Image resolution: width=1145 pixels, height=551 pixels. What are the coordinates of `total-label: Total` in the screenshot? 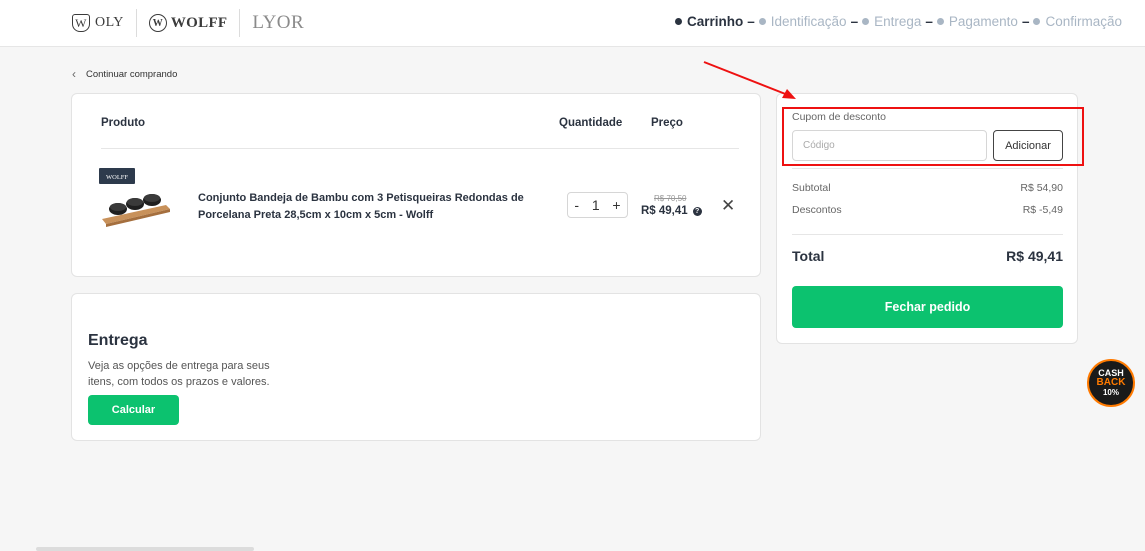 It's located at (808, 256).